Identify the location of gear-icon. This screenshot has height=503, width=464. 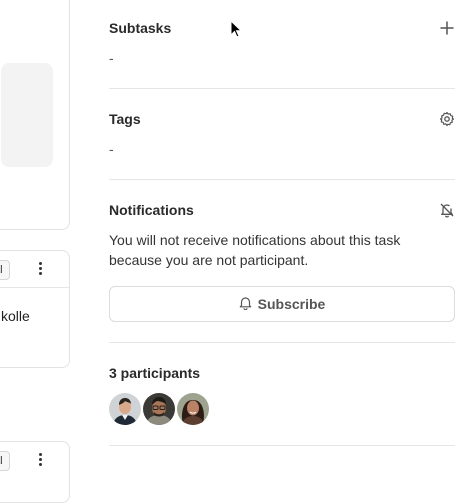
(447, 119).